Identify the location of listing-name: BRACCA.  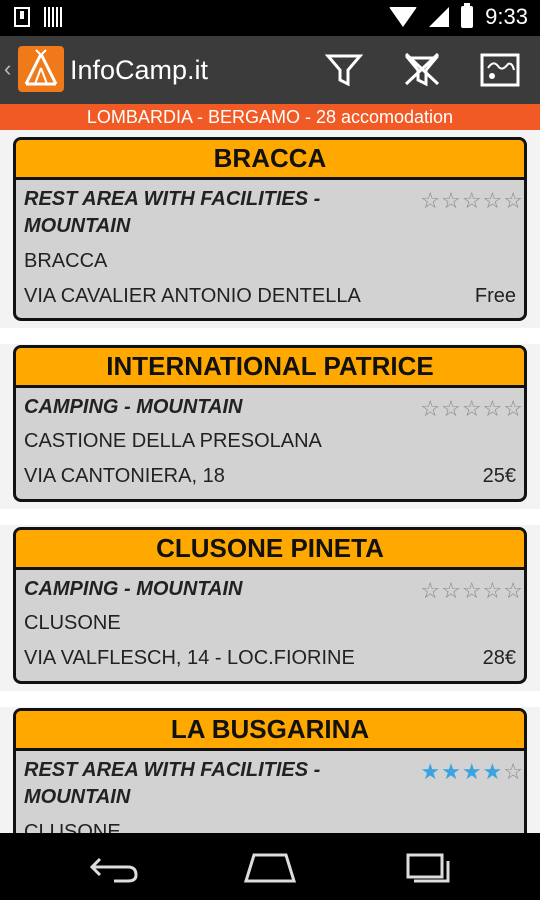
(270, 160).